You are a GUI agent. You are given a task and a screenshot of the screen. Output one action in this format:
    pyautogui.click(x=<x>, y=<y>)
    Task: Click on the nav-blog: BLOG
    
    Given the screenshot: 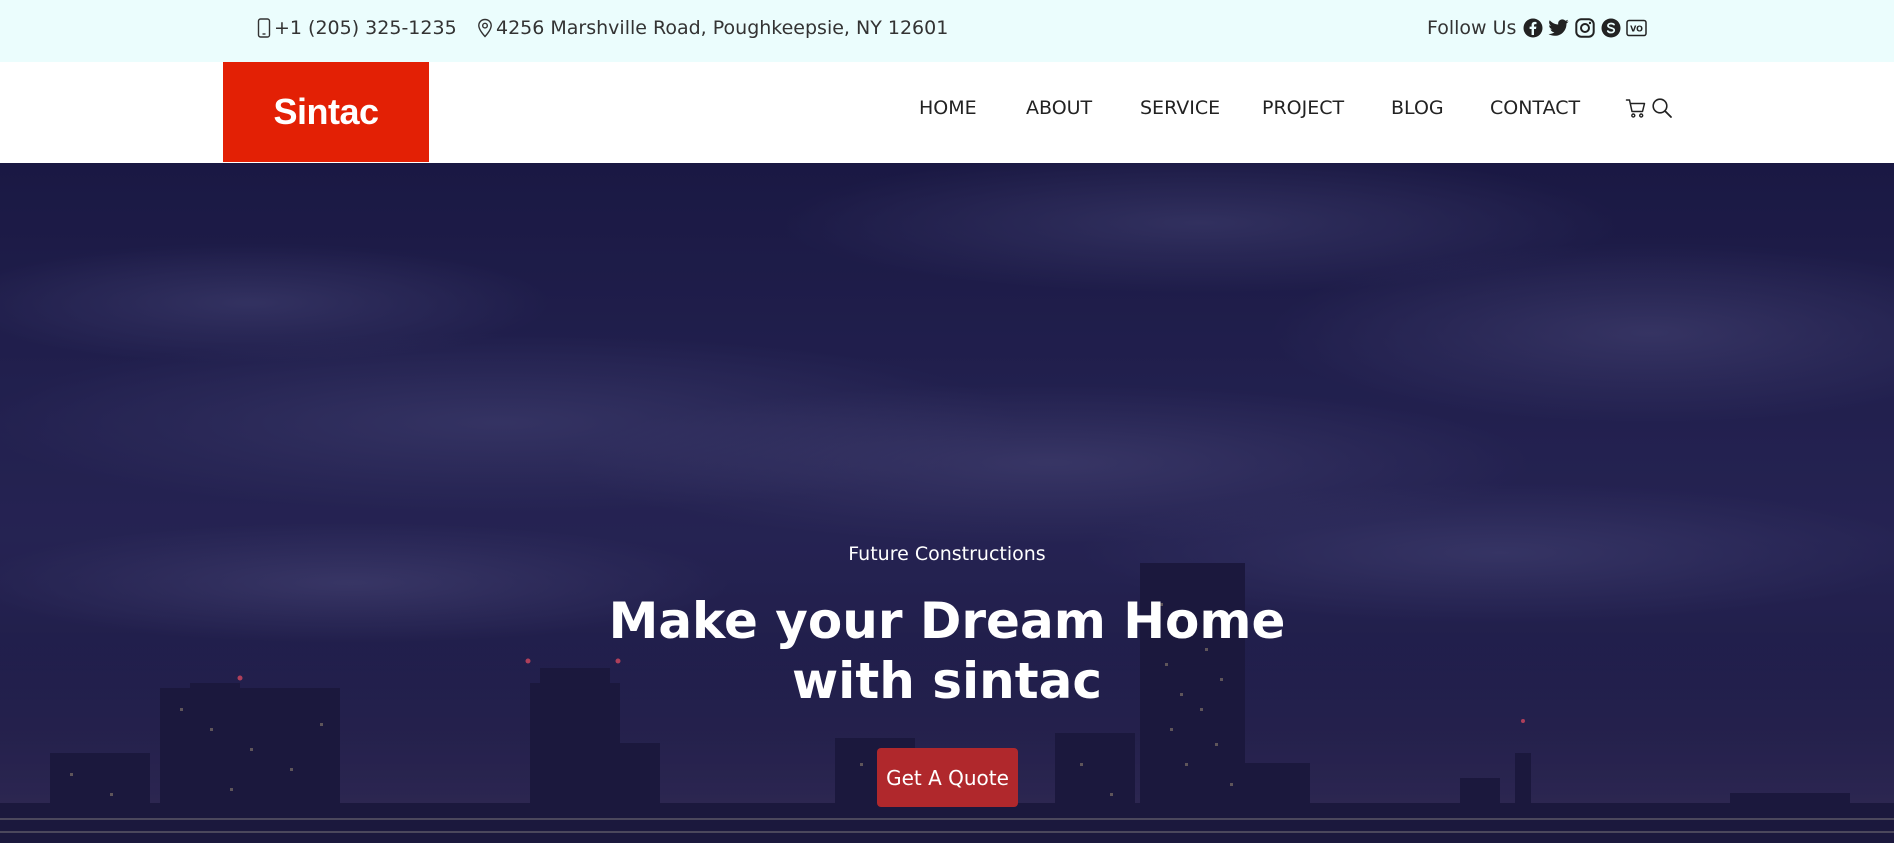 What is the action you would take?
    pyautogui.click(x=1417, y=108)
    